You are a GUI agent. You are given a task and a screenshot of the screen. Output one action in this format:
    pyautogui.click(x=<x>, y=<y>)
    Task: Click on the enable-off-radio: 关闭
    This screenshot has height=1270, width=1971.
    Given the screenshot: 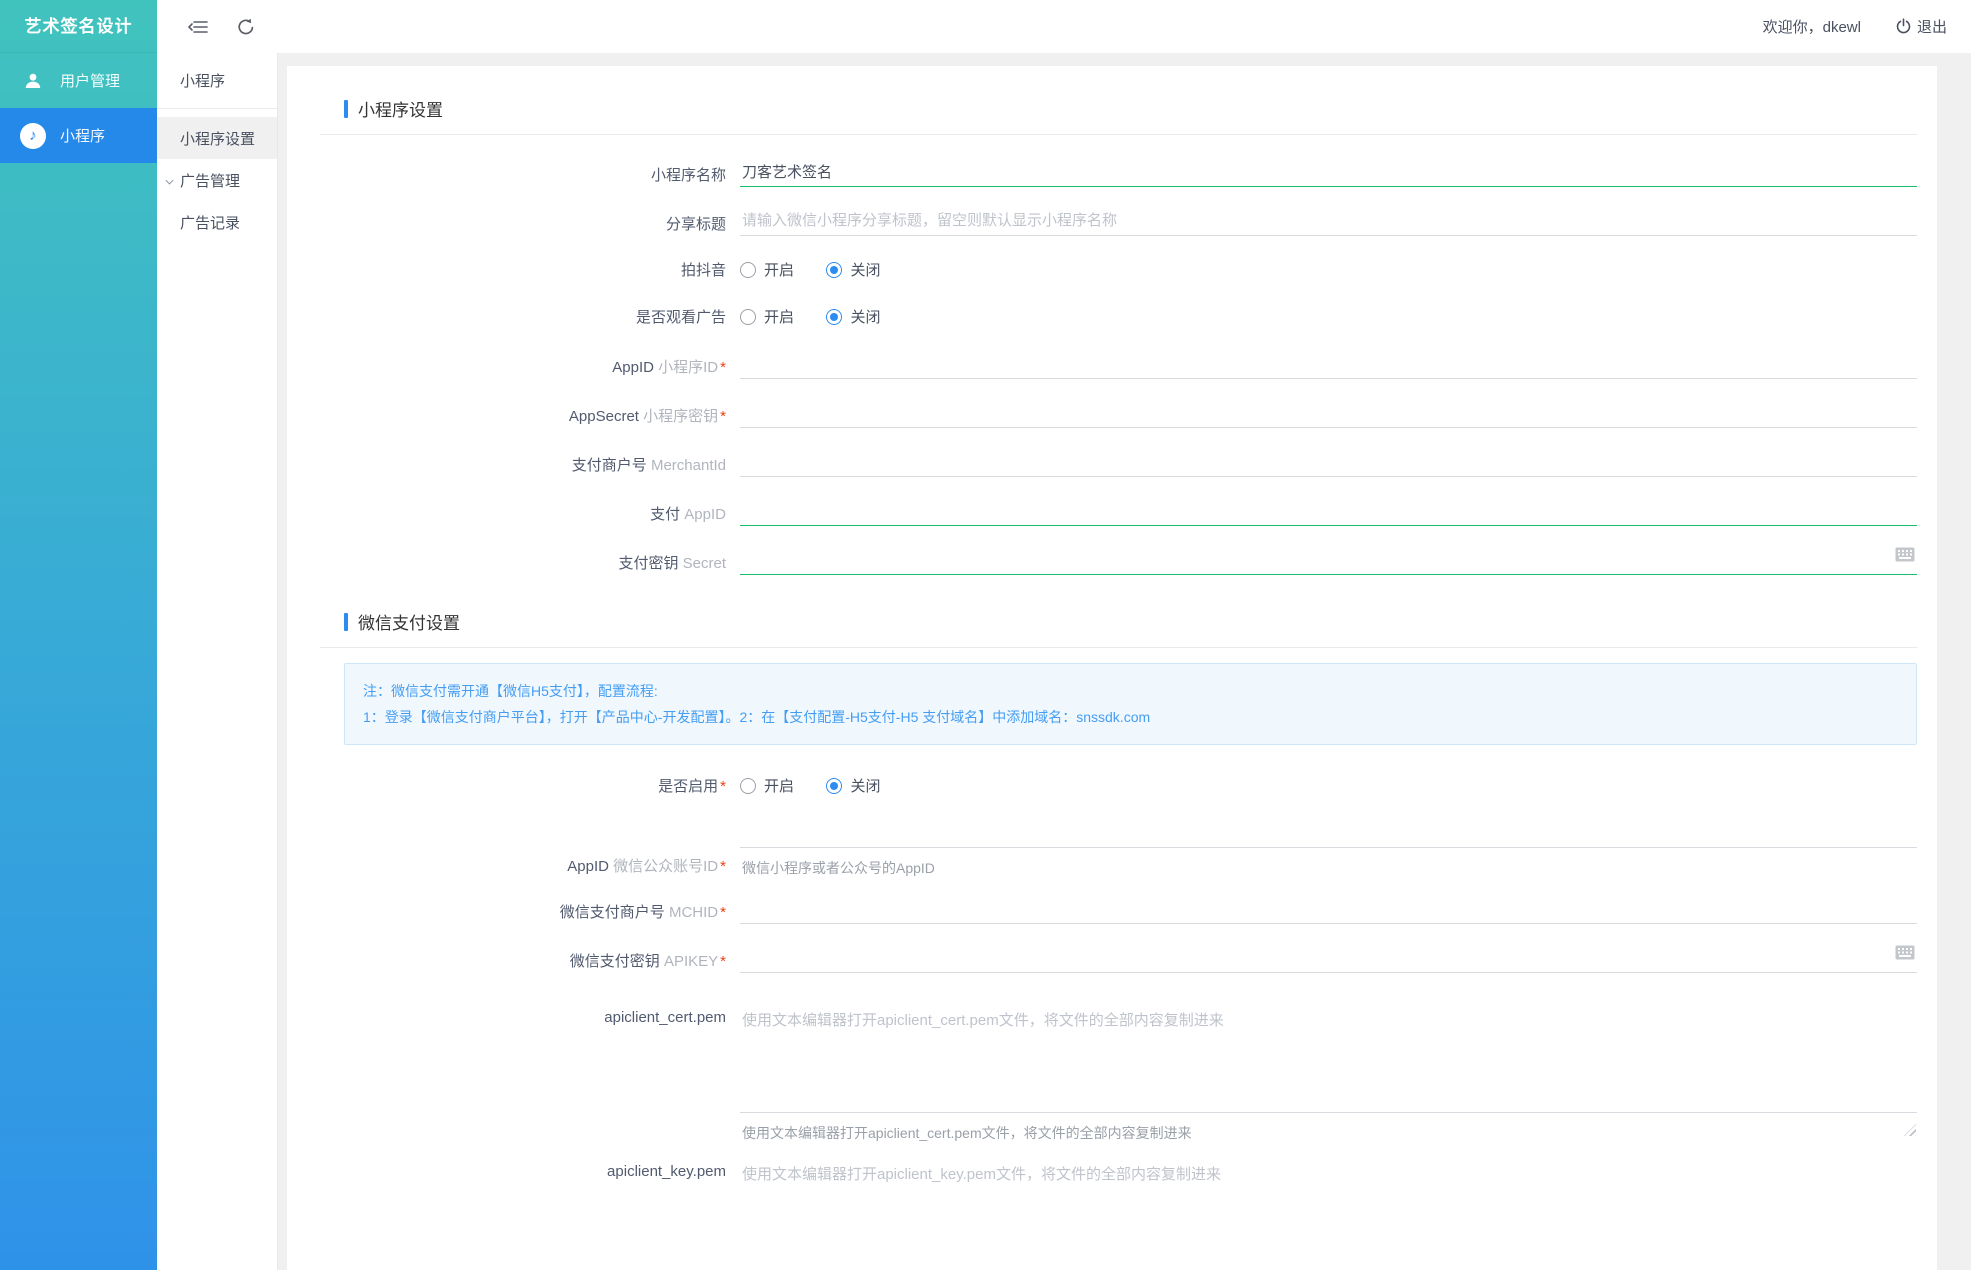 What is the action you would take?
    pyautogui.click(x=853, y=785)
    